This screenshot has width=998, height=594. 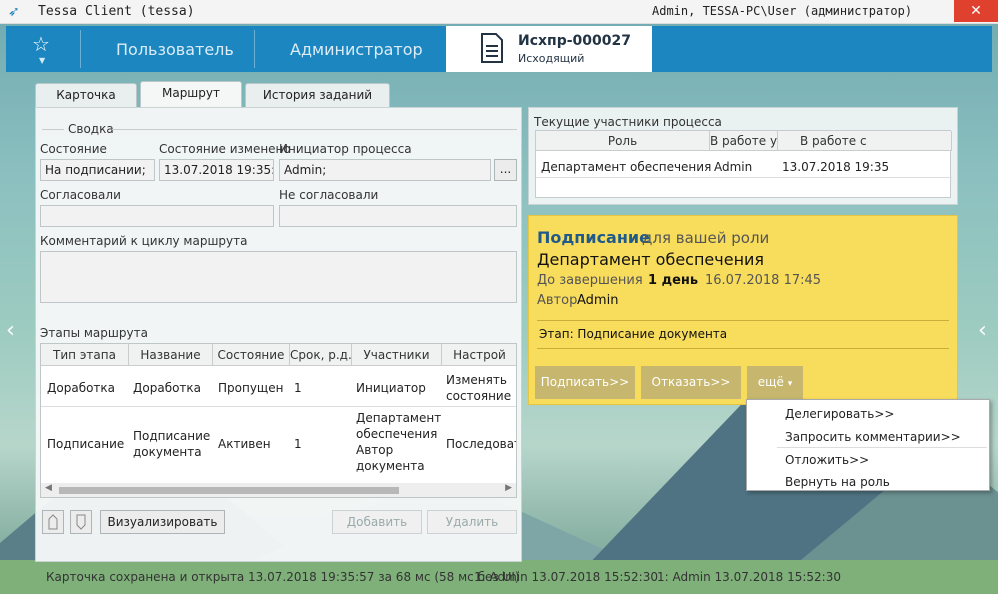 What do you see at coordinates (398, 442) in the screenshot?
I see `table-cell: Департамент обеспечения Автор документа` at bounding box center [398, 442].